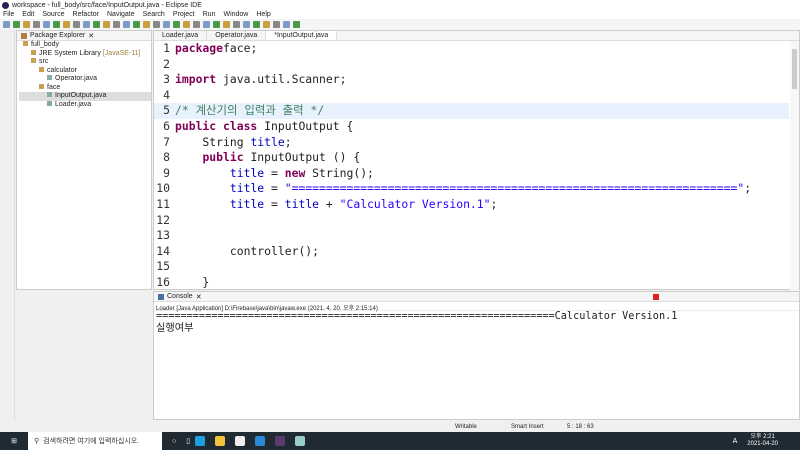 The image size is (800, 450). Describe the element at coordinates (471, 143) in the screenshot. I see `code-line: 7 String title;` at that location.